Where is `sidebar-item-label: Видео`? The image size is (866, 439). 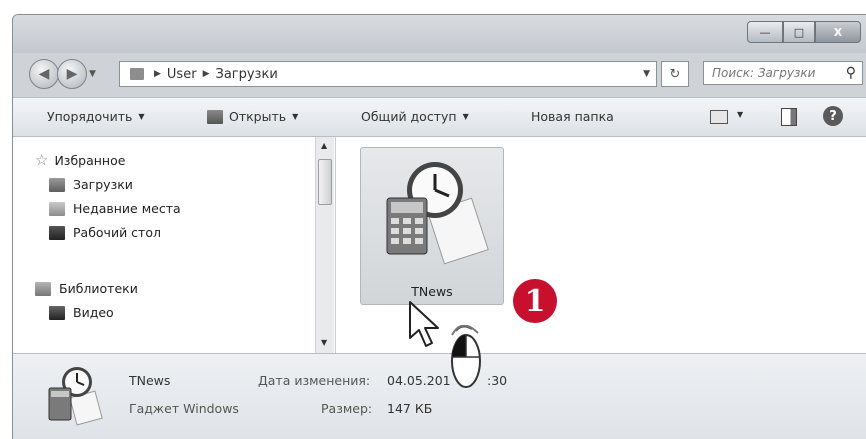
sidebar-item-label: Видео is located at coordinates (93, 312).